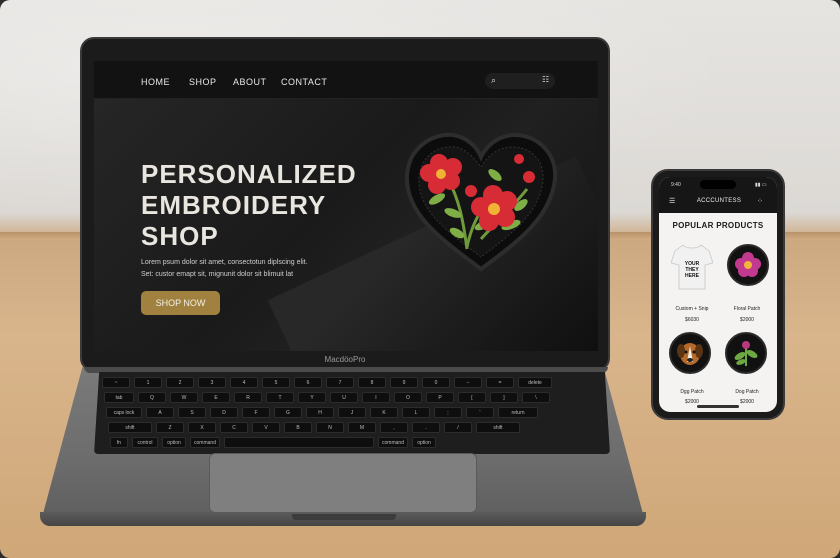  Describe the element at coordinates (170, 427) in the screenshot. I see `keyboard-key: Z` at that location.